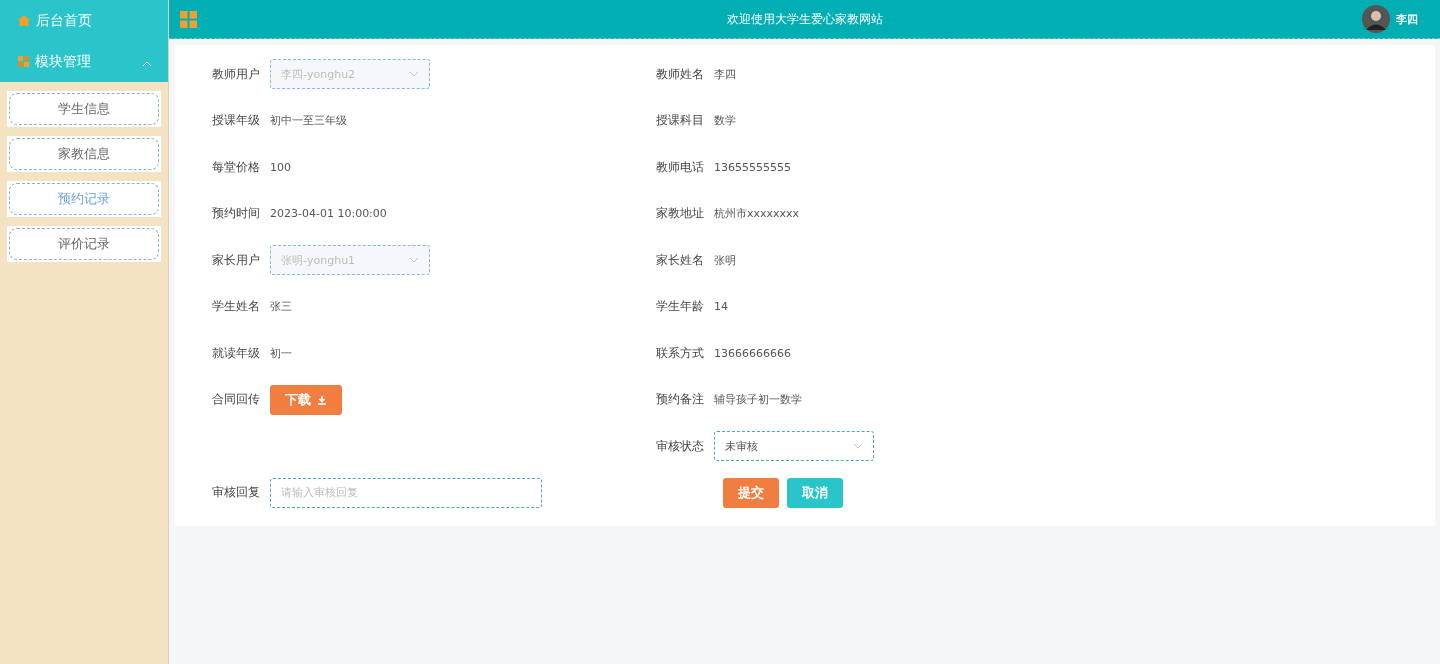 This screenshot has width=1440, height=664. I want to click on field-value: 13655555555, so click(752, 167).